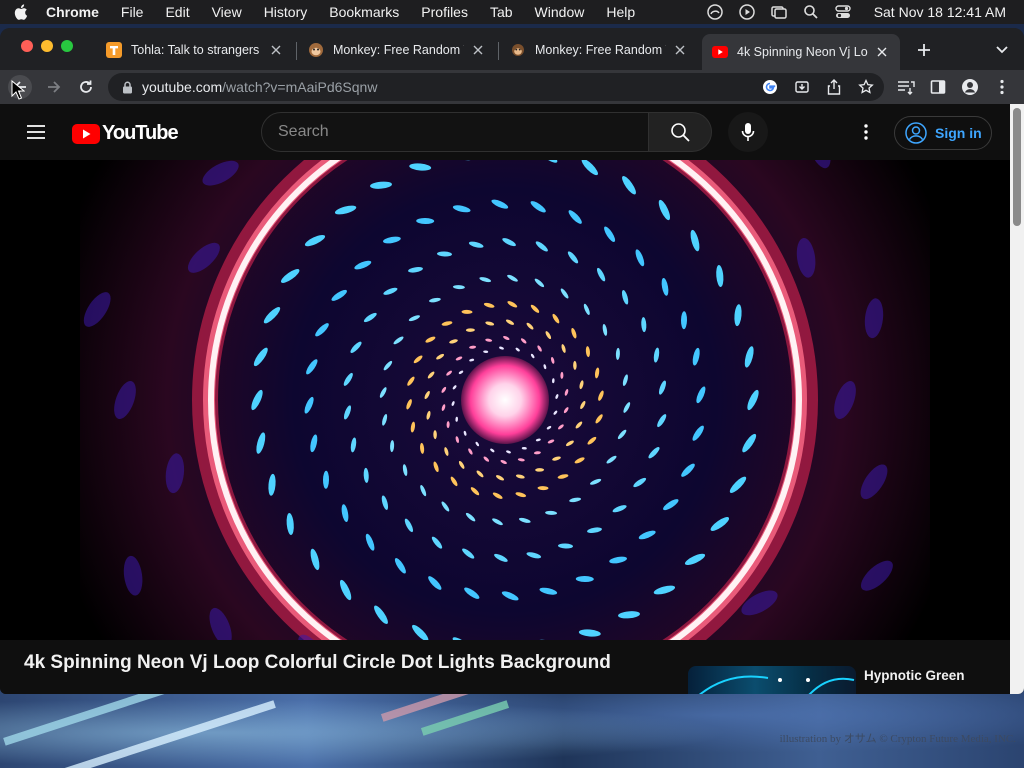 The image size is (1024, 768). What do you see at coordinates (938, 87) in the screenshot?
I see `side-panel-icon` at bounding box center [938, 87].